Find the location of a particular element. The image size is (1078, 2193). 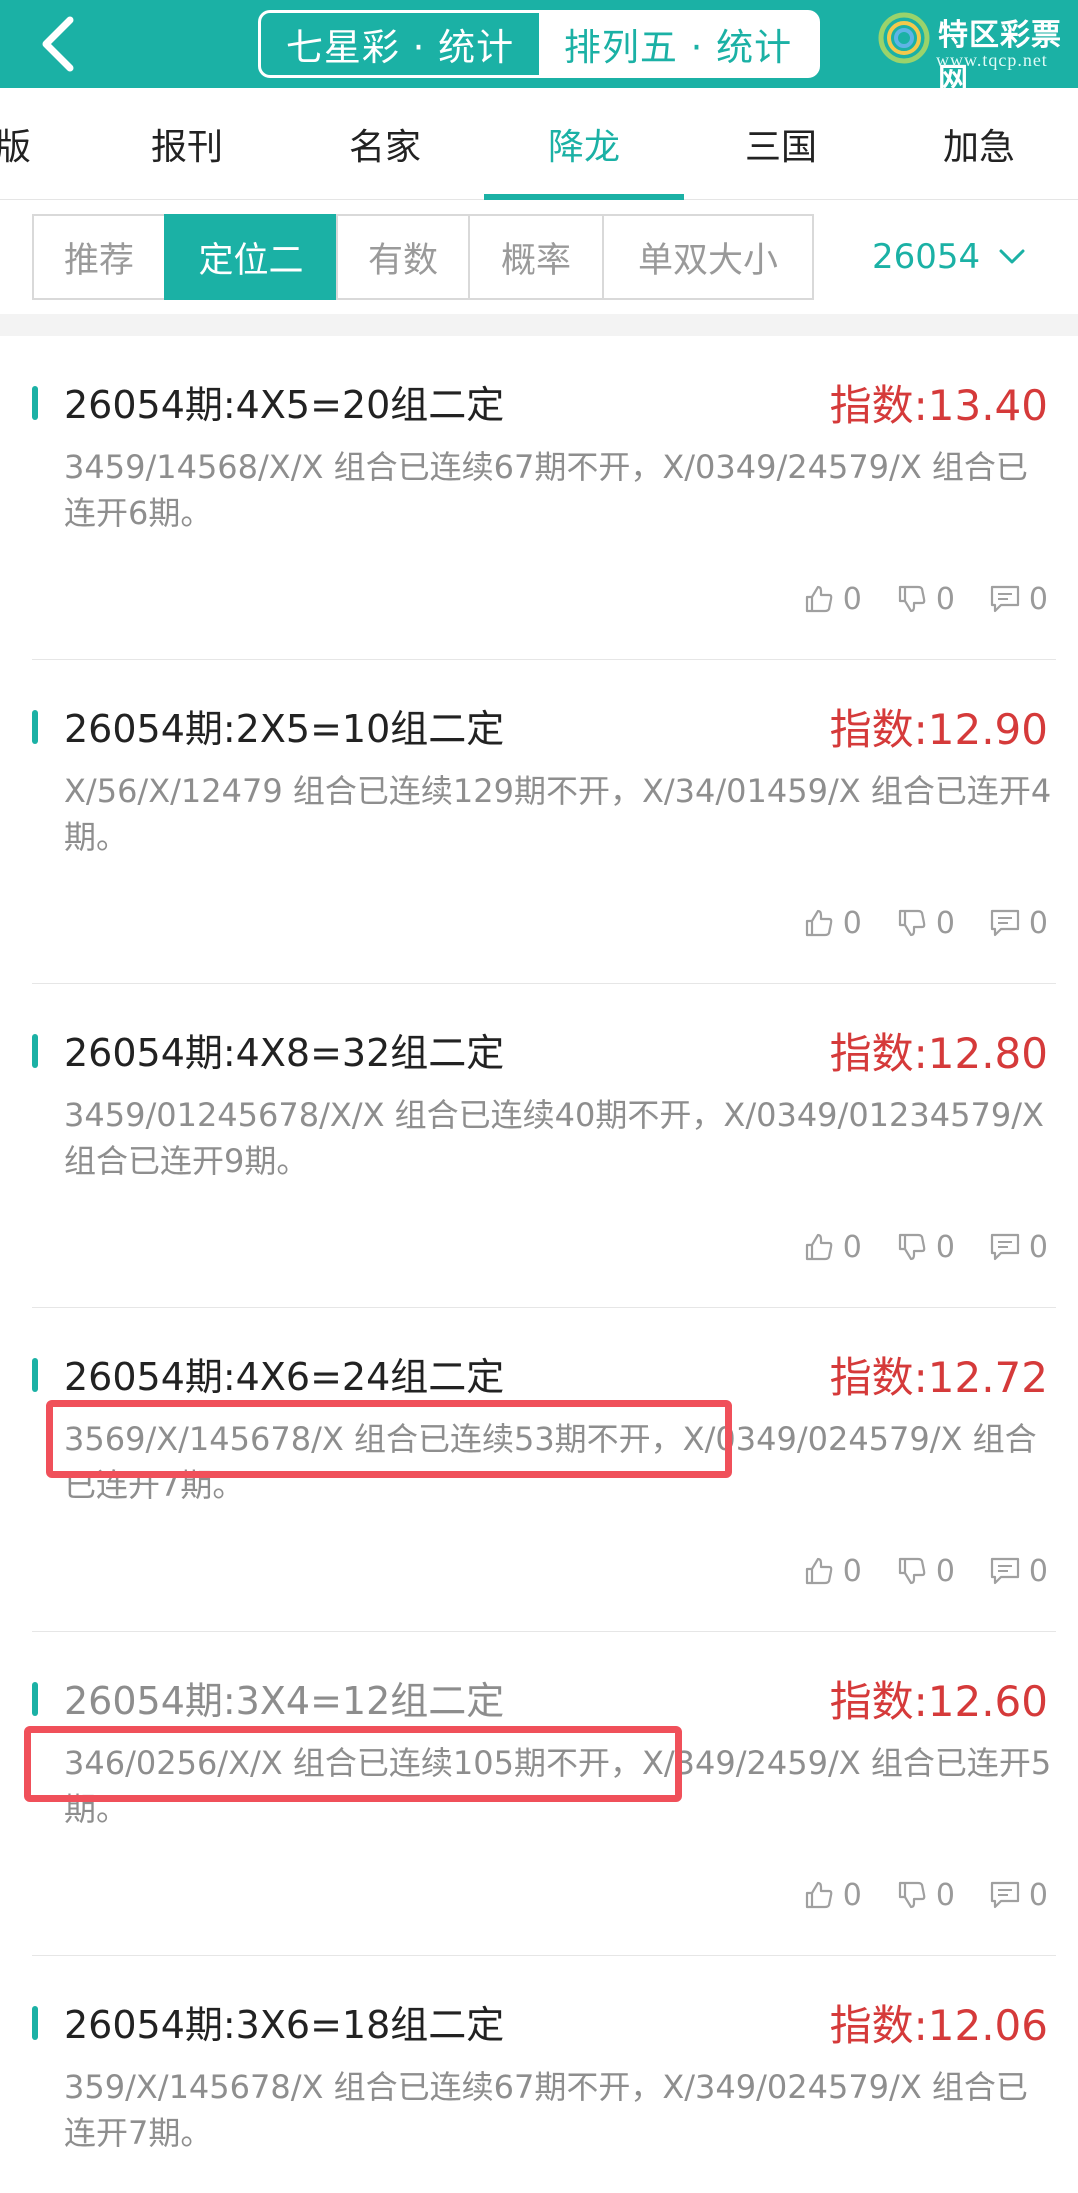

segment-qixingcai: 七星彩 · 统计 is located at coordinates (400, 44).